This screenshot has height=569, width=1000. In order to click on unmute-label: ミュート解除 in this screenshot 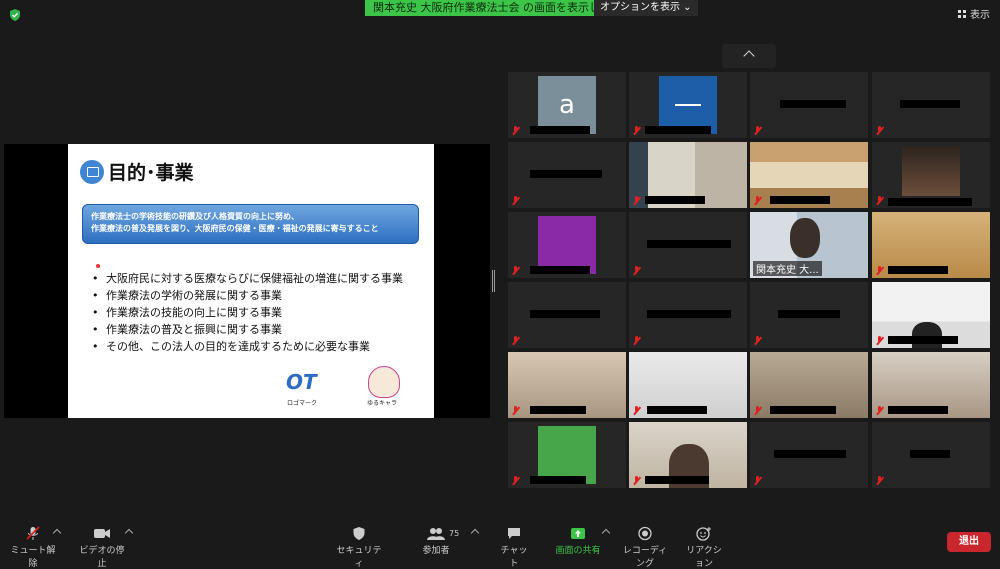, I will do `click(33, 557)`.